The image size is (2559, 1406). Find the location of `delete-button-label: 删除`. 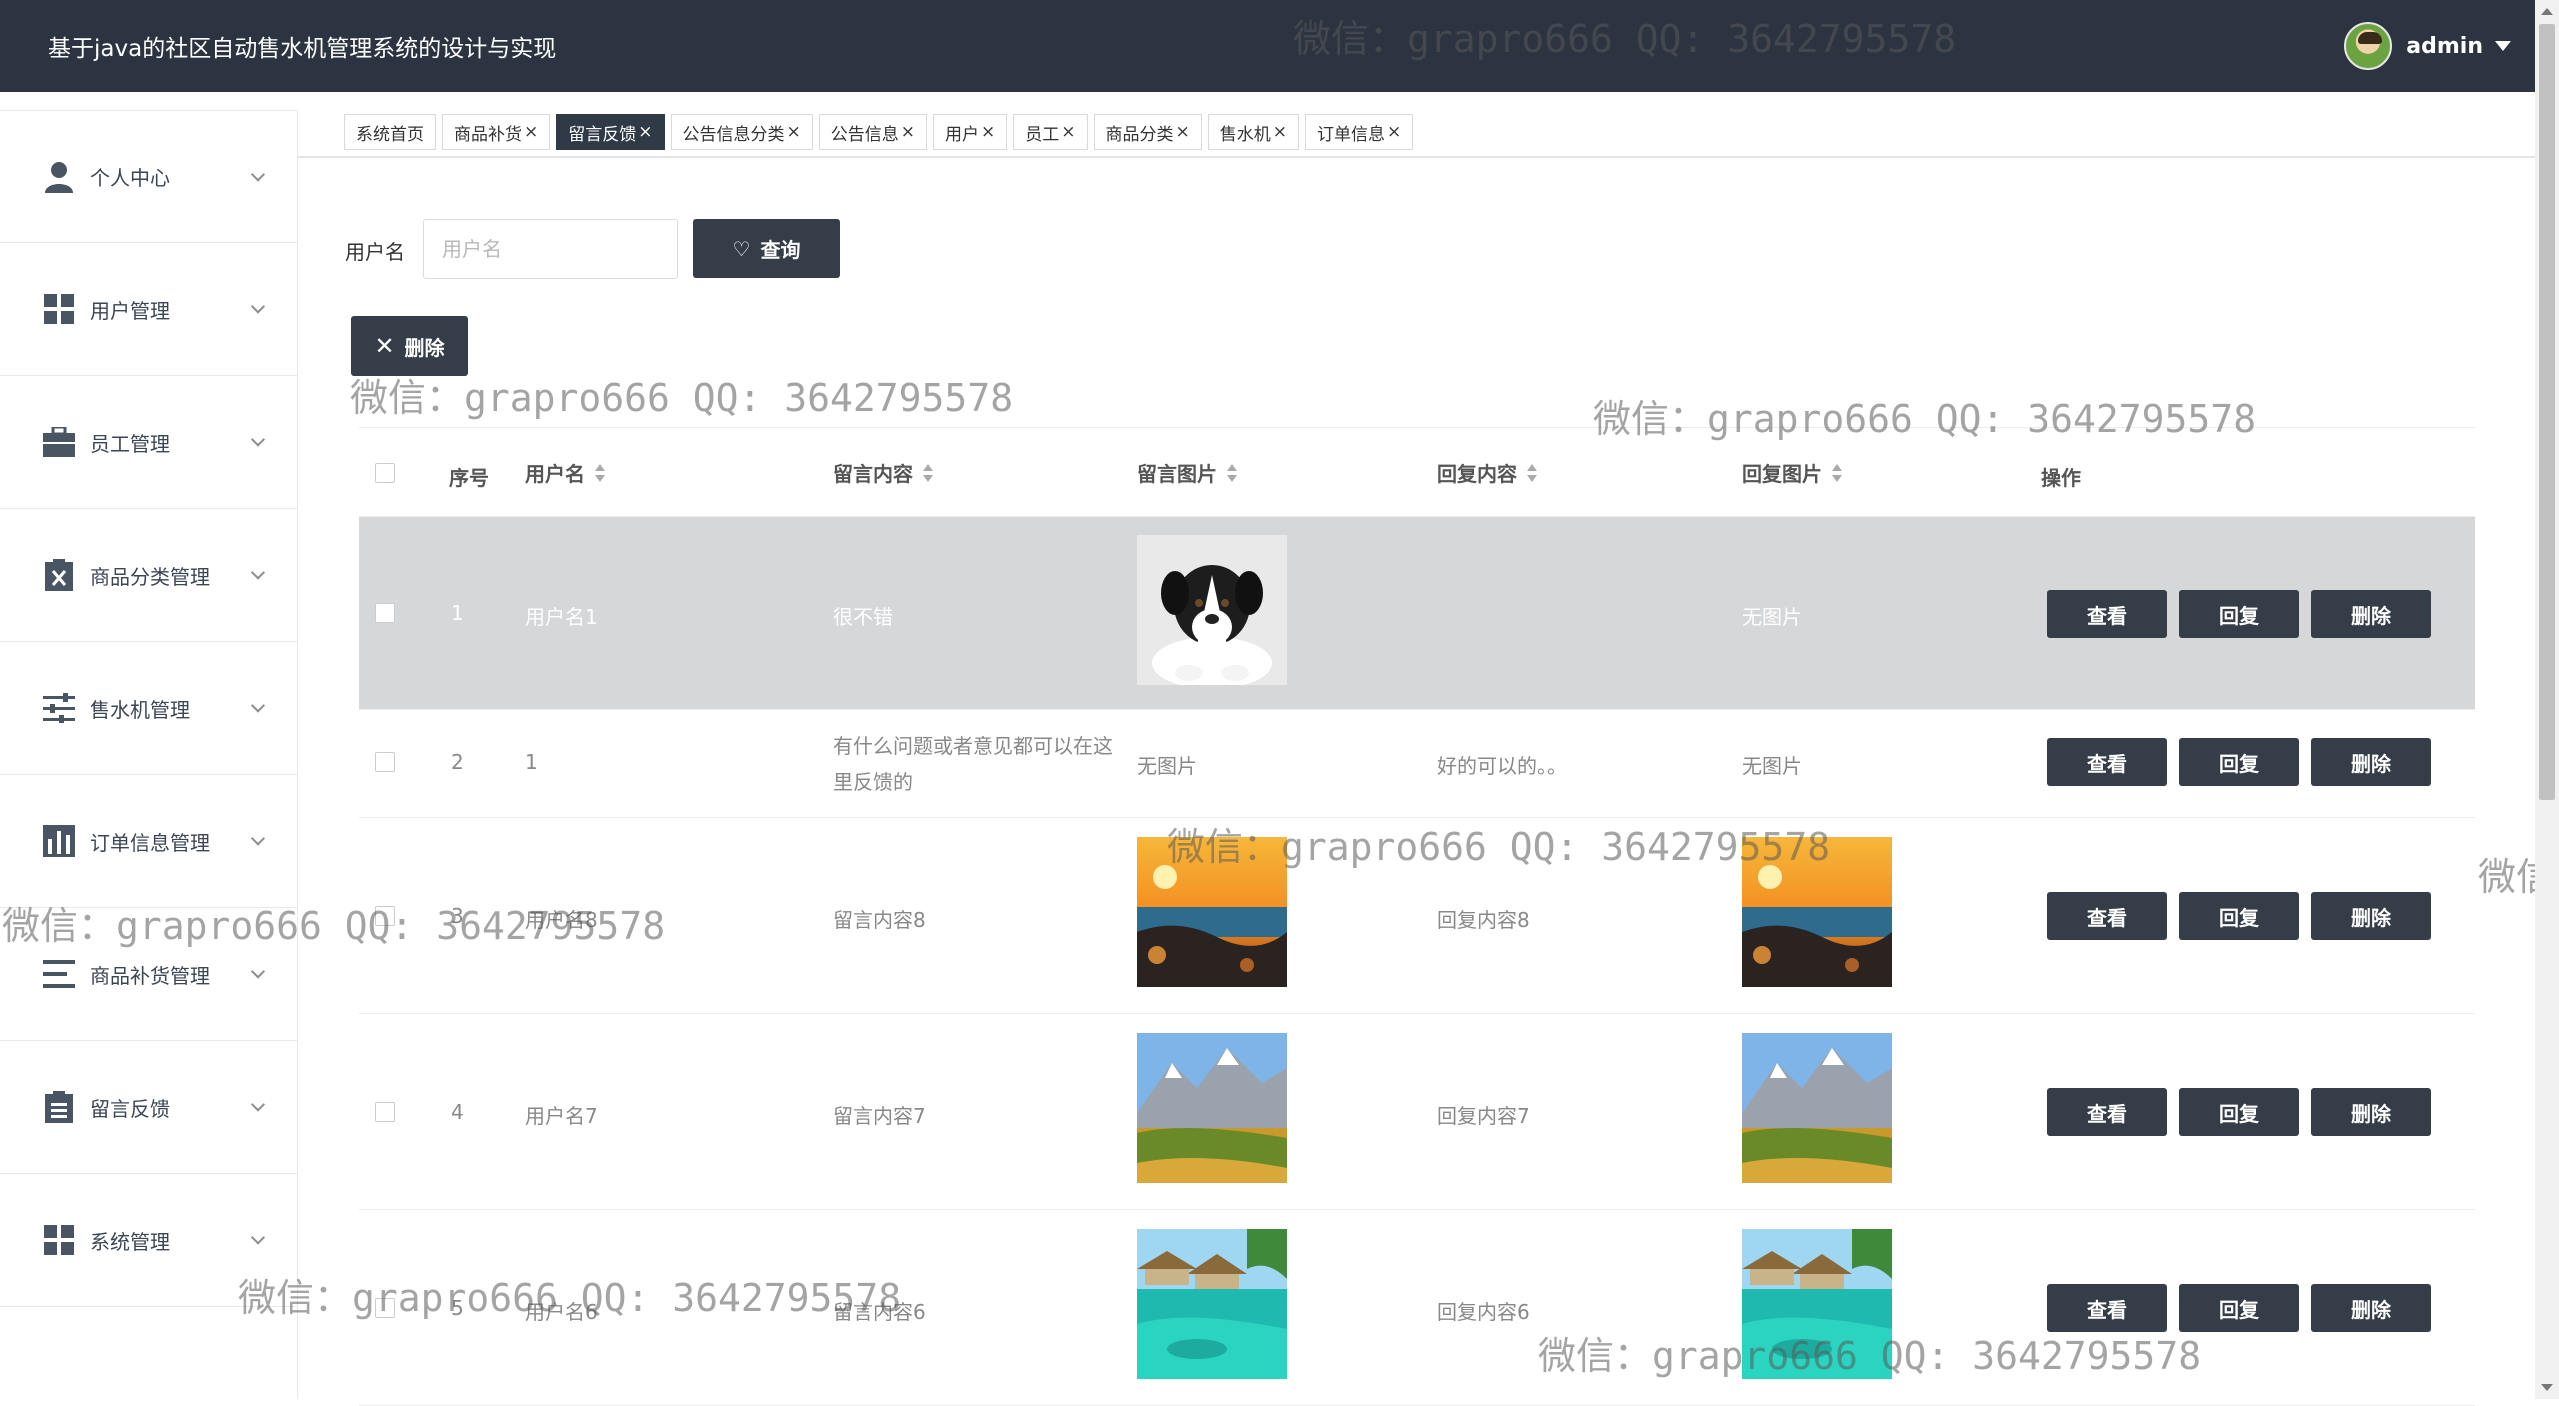

delete-button-label: 删除 is located at coordinates (424, 347).